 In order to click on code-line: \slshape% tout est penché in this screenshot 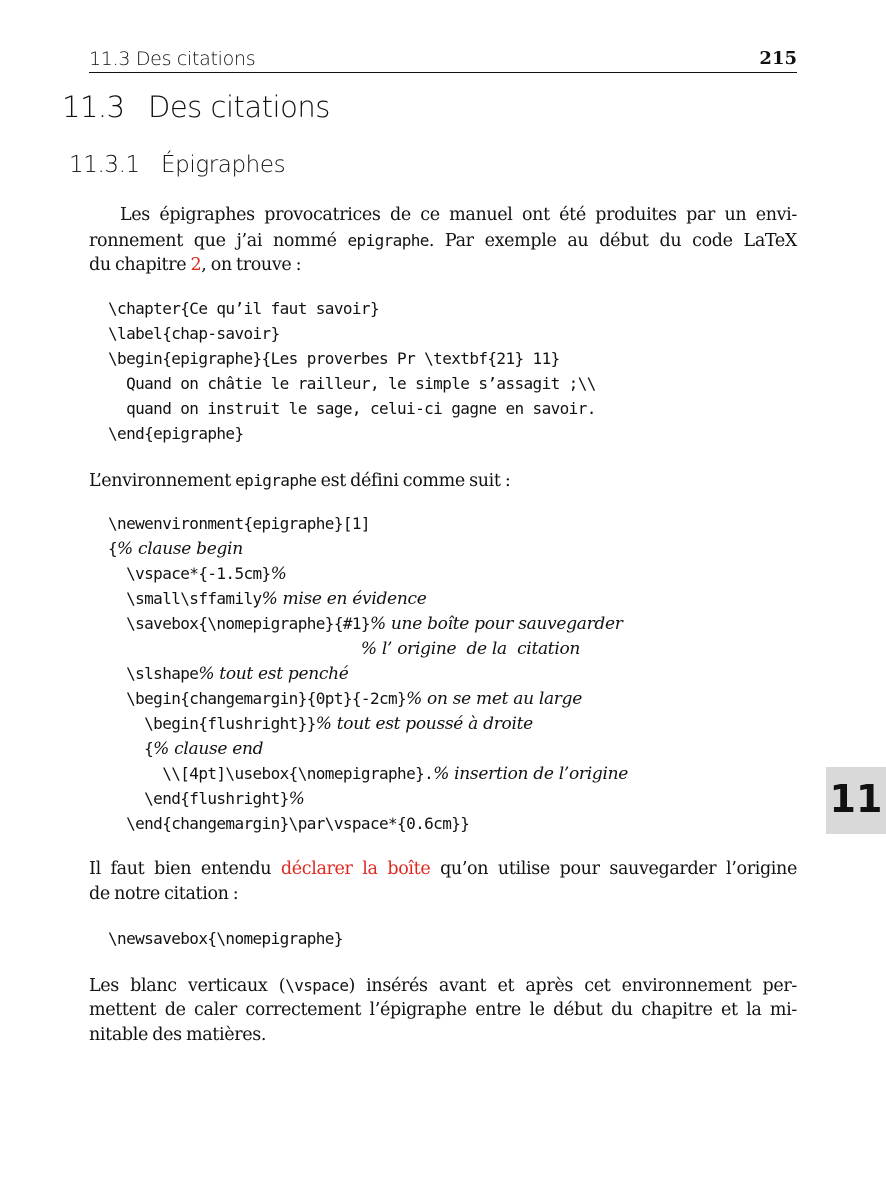, I will do `click(228, 674)`.